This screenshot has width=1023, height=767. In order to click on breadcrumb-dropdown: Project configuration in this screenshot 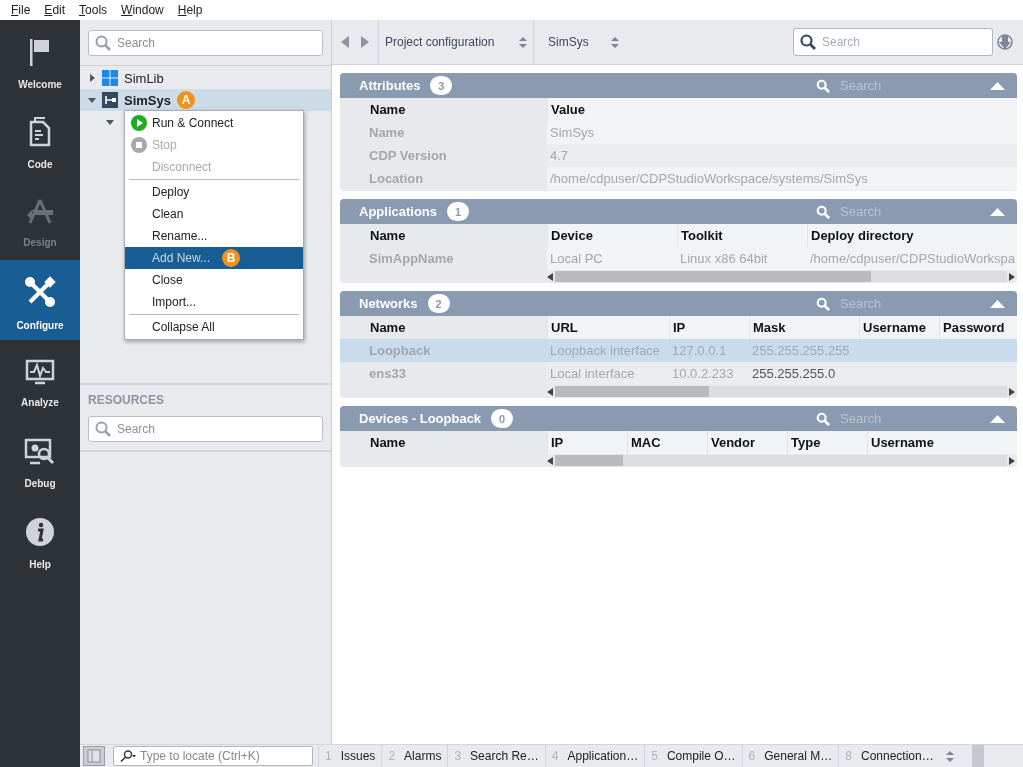, I will do `click(455, 42)`.